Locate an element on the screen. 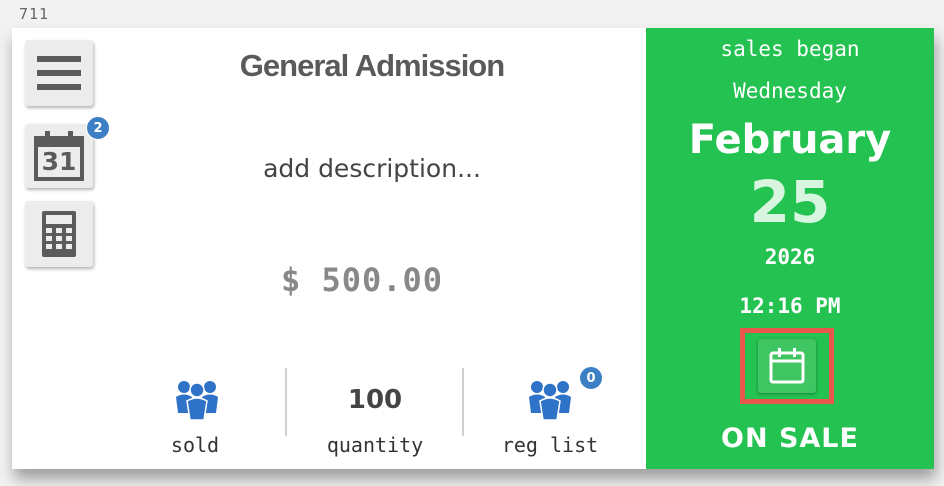  calendar-button: 31 is located at coordinates (59, 156).